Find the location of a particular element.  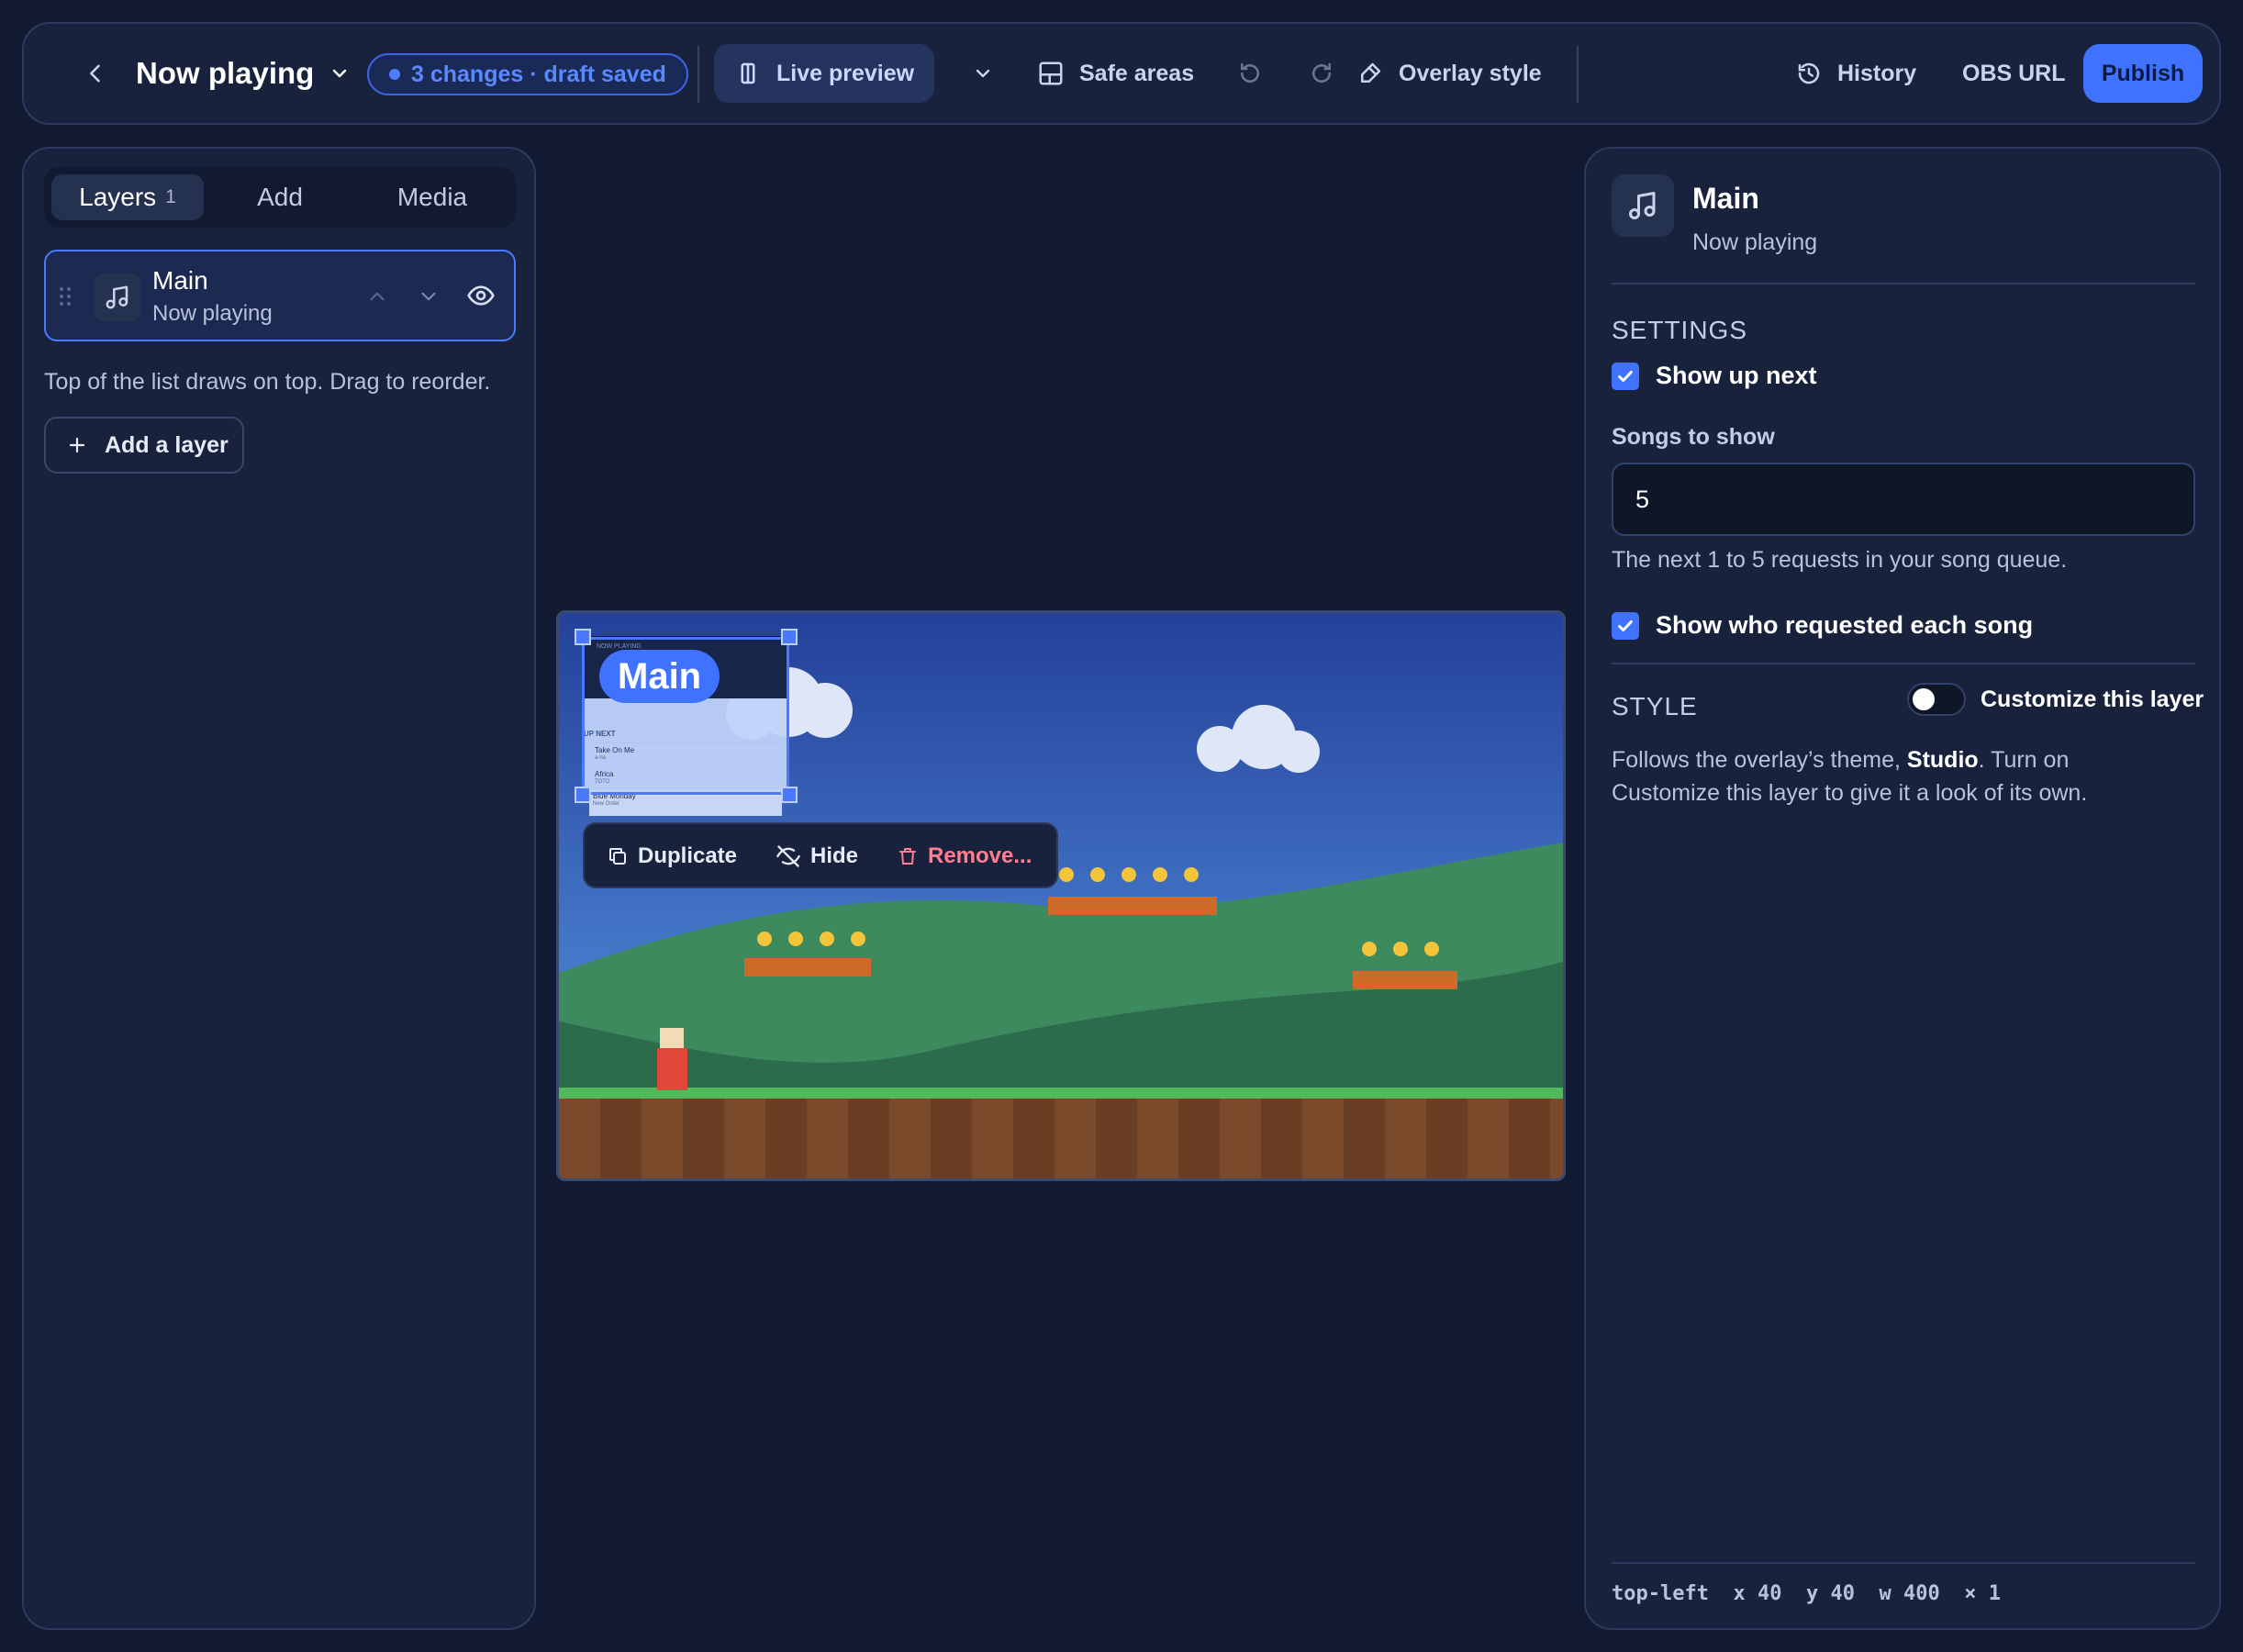

drag-handle-icon is located at coordinates (65, 296).